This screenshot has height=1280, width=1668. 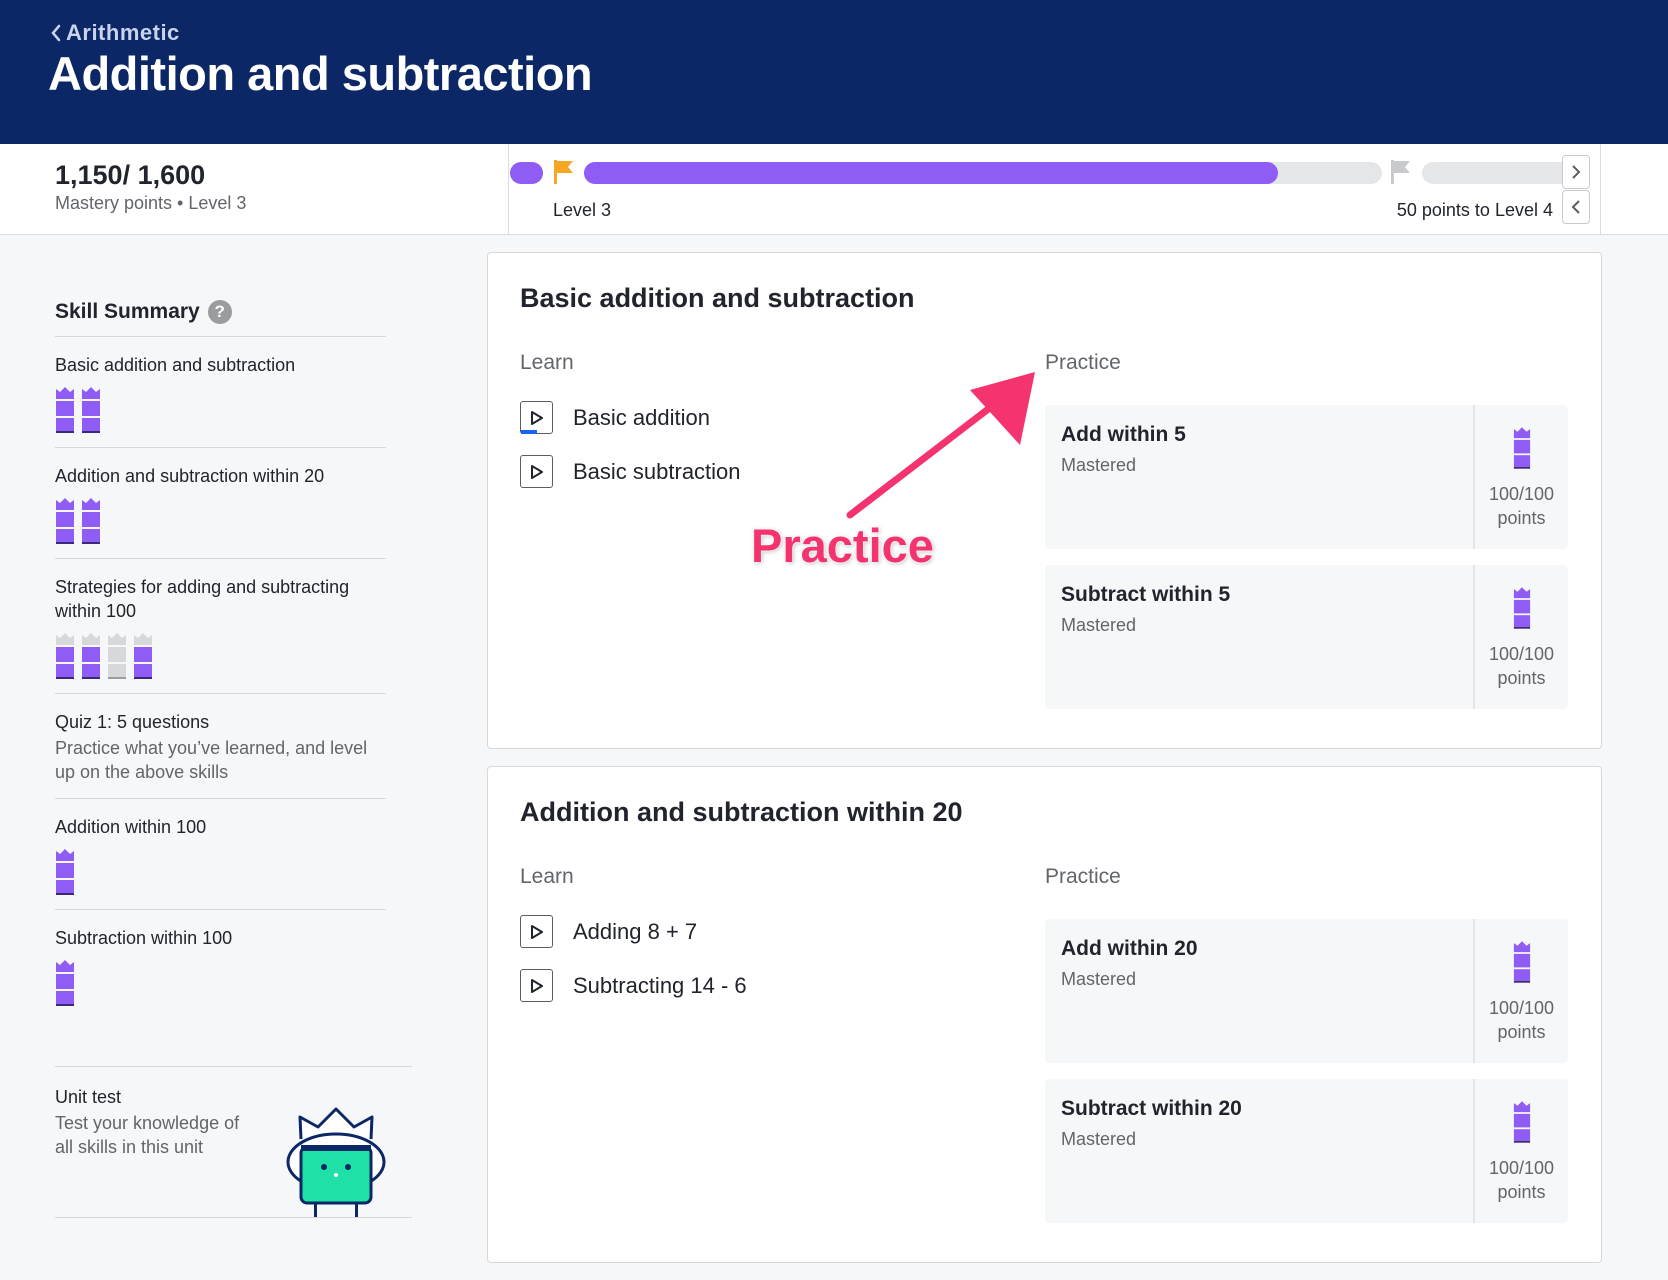 I want to click on mastery-summary: 1,150/ 1,600 Mastery points • Level 3, so click(x=254, y=189).